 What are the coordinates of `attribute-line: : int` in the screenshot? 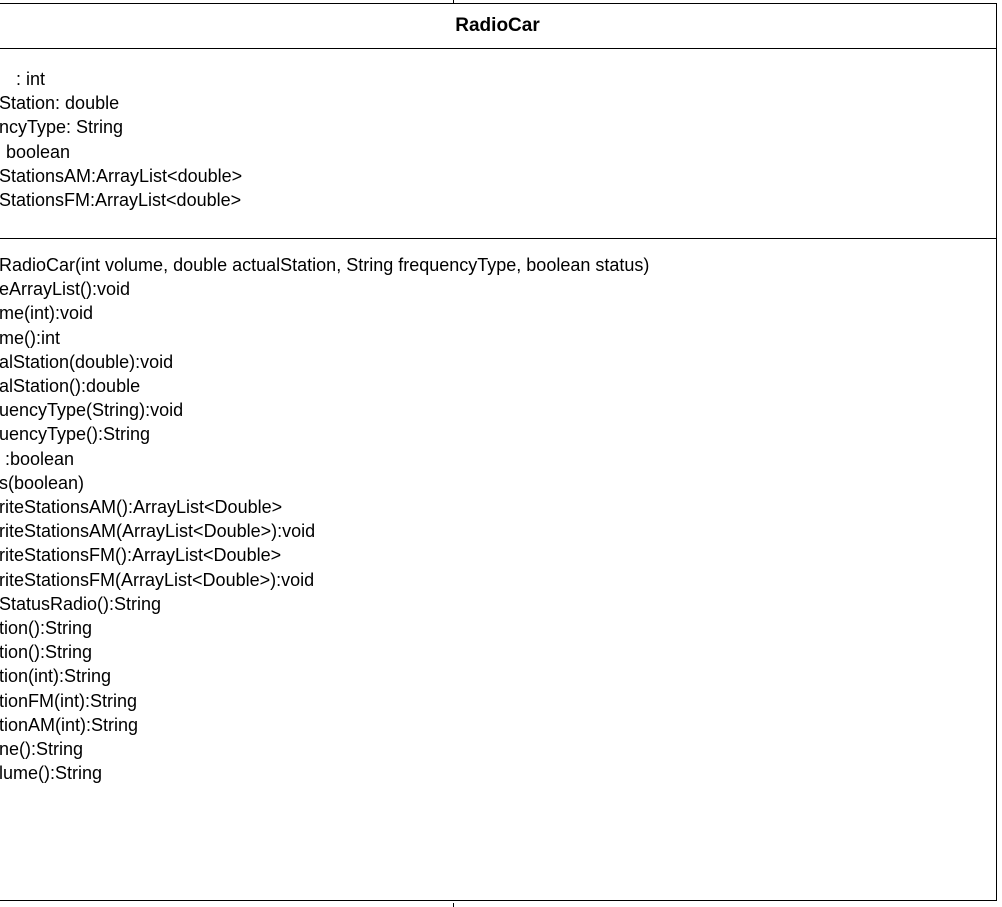 It's located at (31, 79).